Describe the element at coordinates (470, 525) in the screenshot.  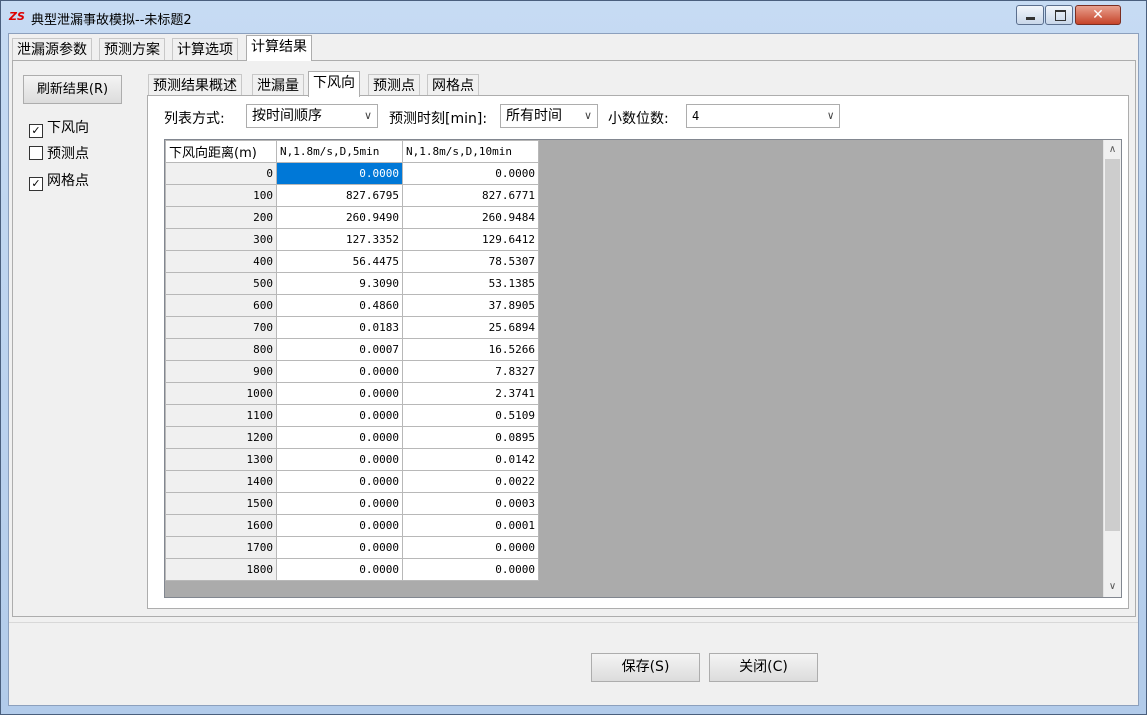
I see `table-cell: 0.0001` at that location.